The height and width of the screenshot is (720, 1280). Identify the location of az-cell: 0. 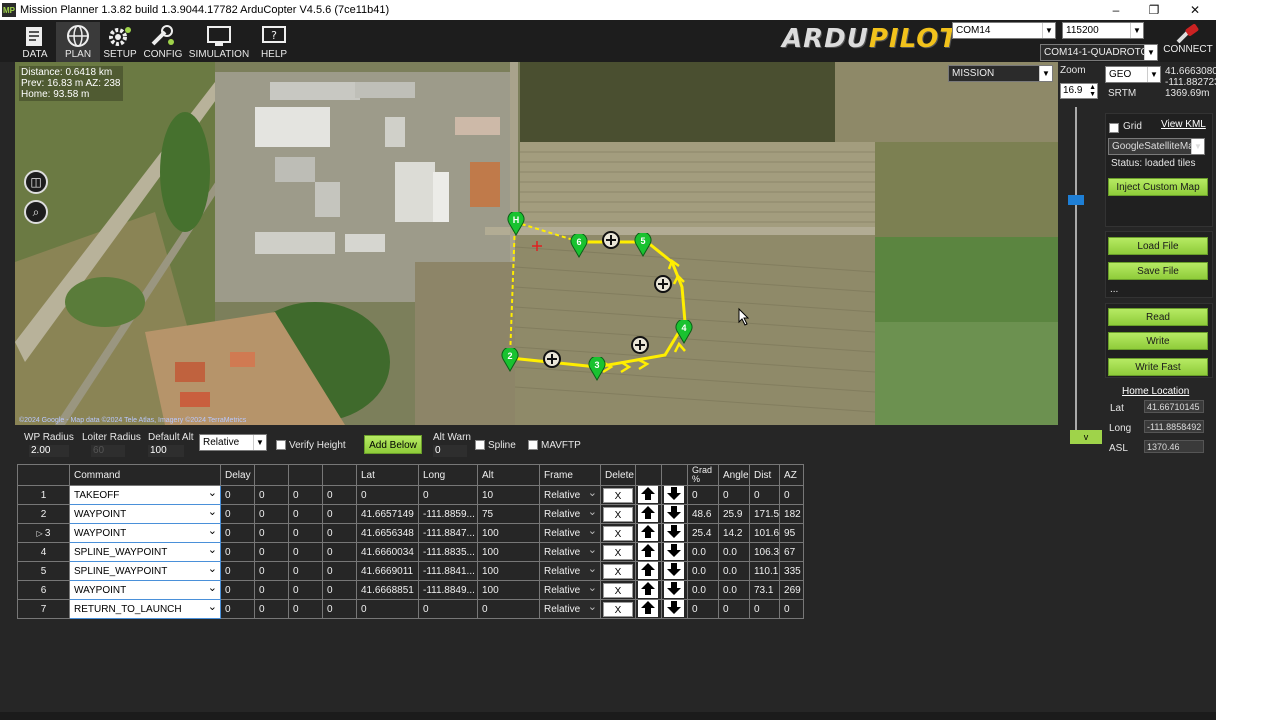
(792, 495).